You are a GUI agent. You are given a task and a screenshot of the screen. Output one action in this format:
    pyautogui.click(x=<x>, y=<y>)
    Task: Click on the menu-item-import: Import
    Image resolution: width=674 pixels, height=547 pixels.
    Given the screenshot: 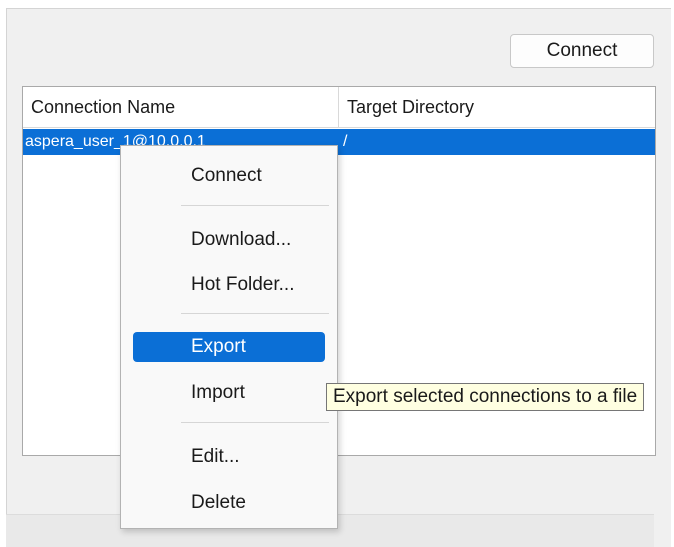 What is the action you would take?
    pyautogui.click(x=229, y=393)
    